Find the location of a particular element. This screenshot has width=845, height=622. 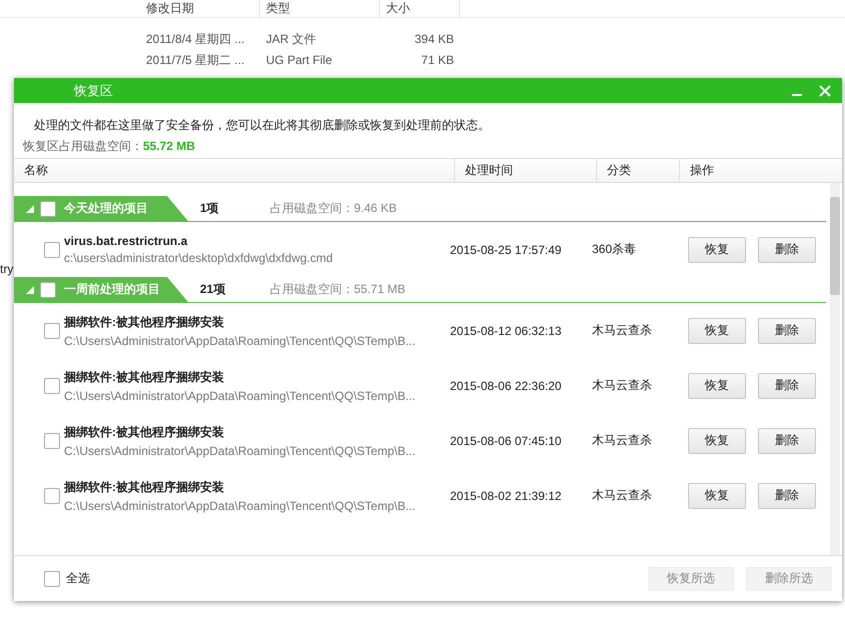

item-count: 1项 is located at coordinates (210, 208).